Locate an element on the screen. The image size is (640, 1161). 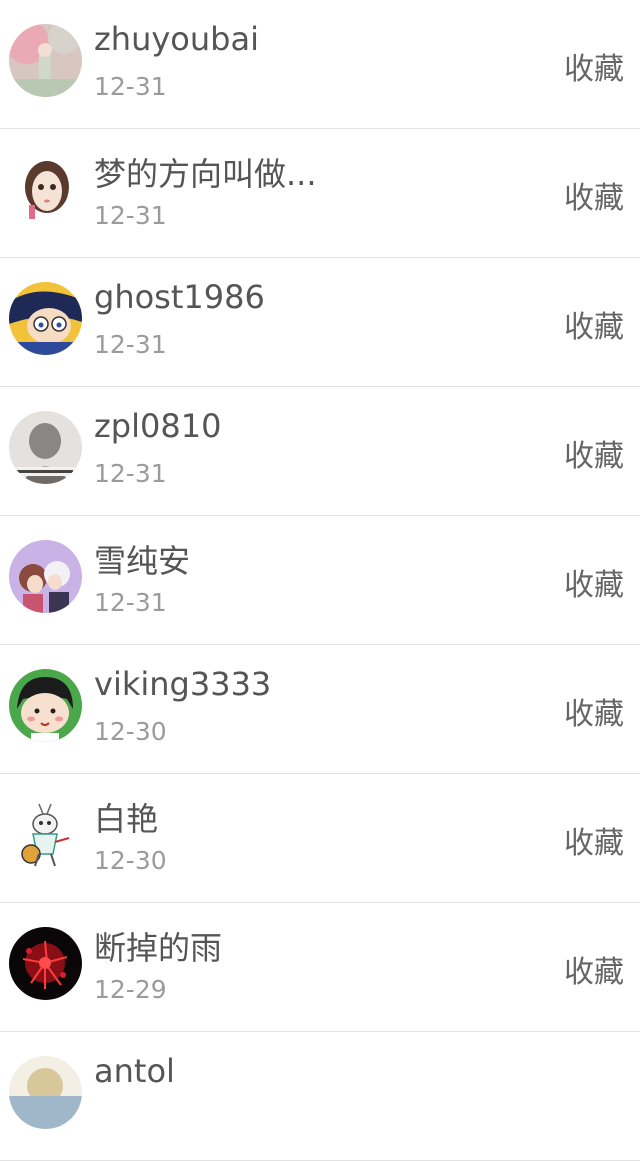
date-label: 12-29 is located at coordinates (130, 989).